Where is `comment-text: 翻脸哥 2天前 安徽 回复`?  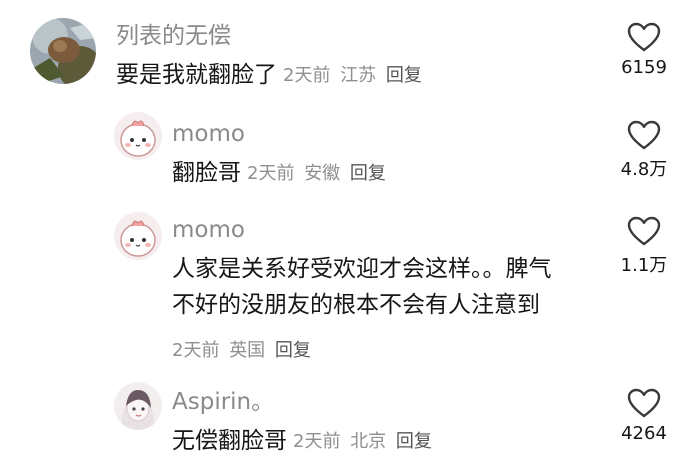
comment-text: 翻脸哥 2天前 安徽 回复 is located at coordinates (281, 173).